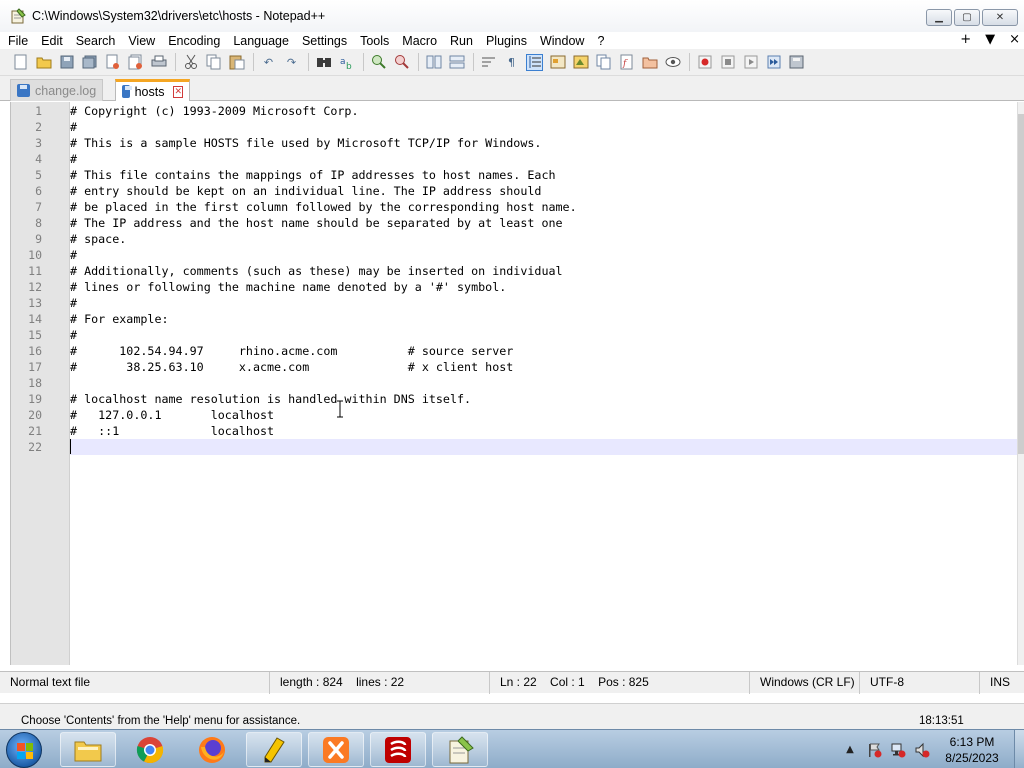  I want to click on zoom-out-icon, so click(401, 62).